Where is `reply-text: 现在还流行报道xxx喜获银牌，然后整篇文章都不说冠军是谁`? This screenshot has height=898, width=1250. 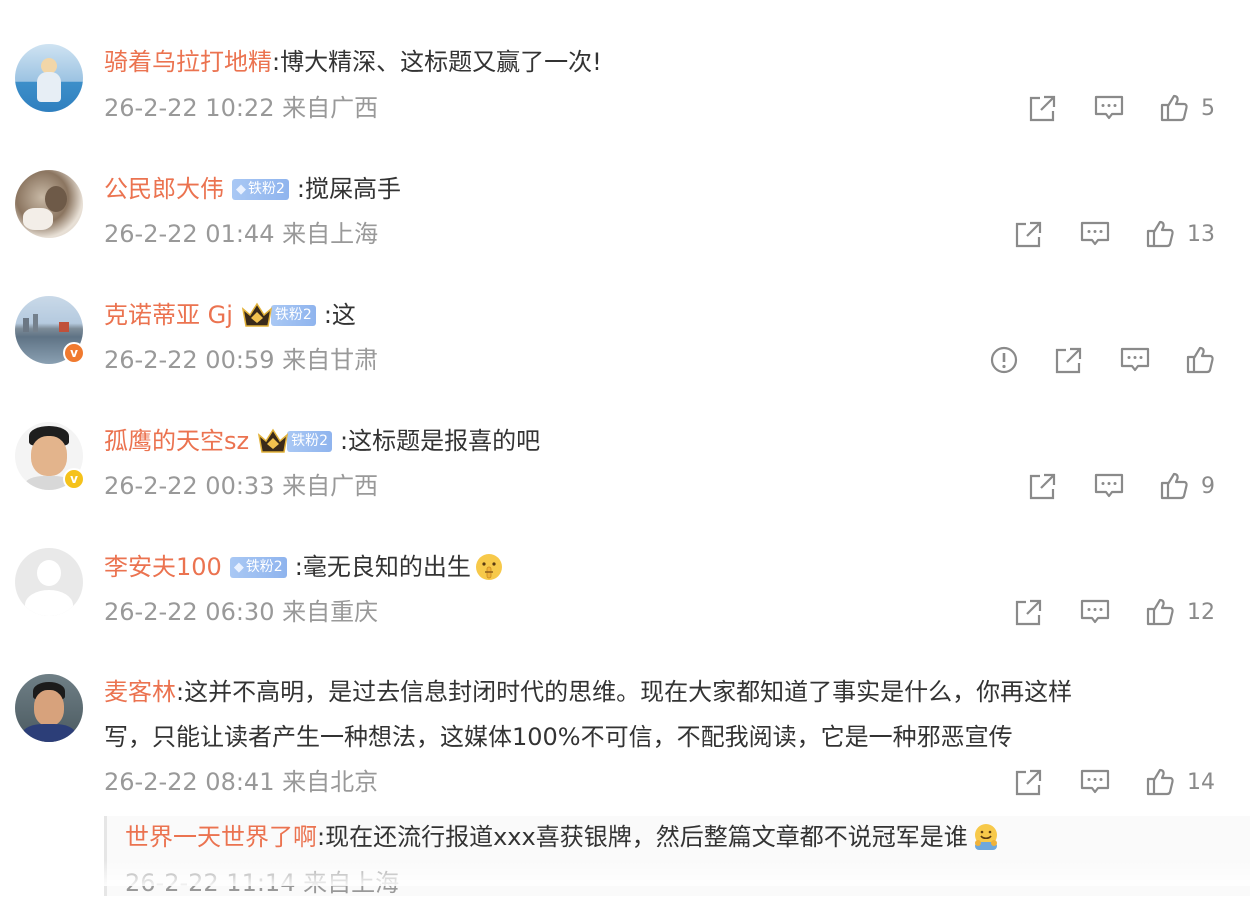 reply-text: 现在还流行报道xxx喜获银牌，然后整篇文章都不说冠军是谁 is located at coordinates (646, 837).